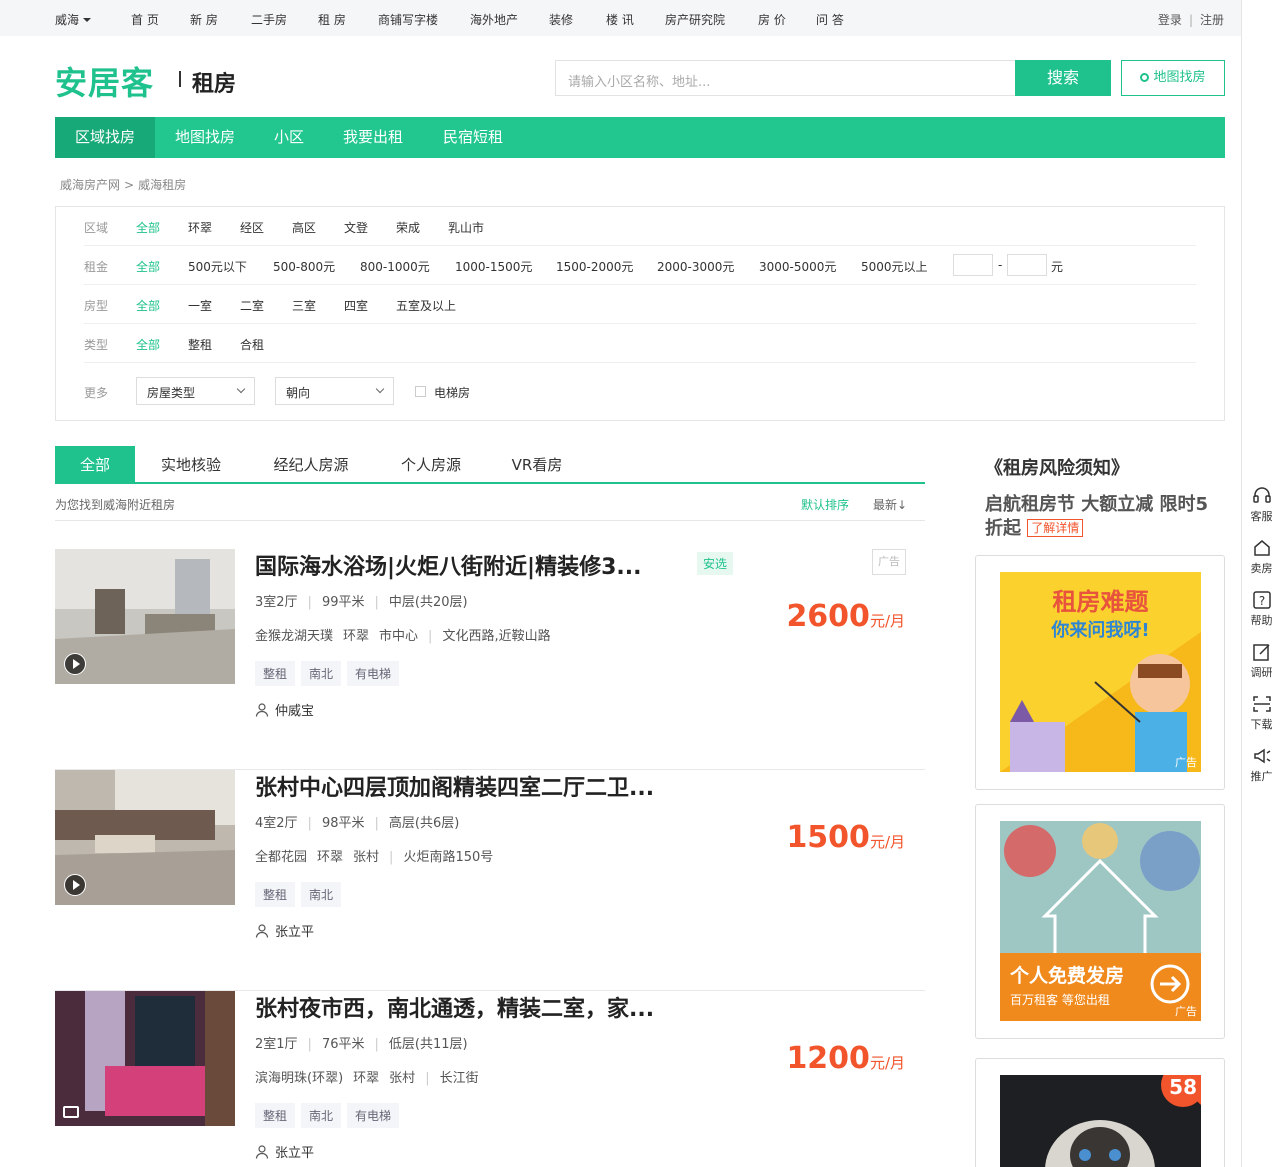 The height and width of the screenshot is (1167, 1280). I want to click on orientation-select: 朝向, so click(334, 391).